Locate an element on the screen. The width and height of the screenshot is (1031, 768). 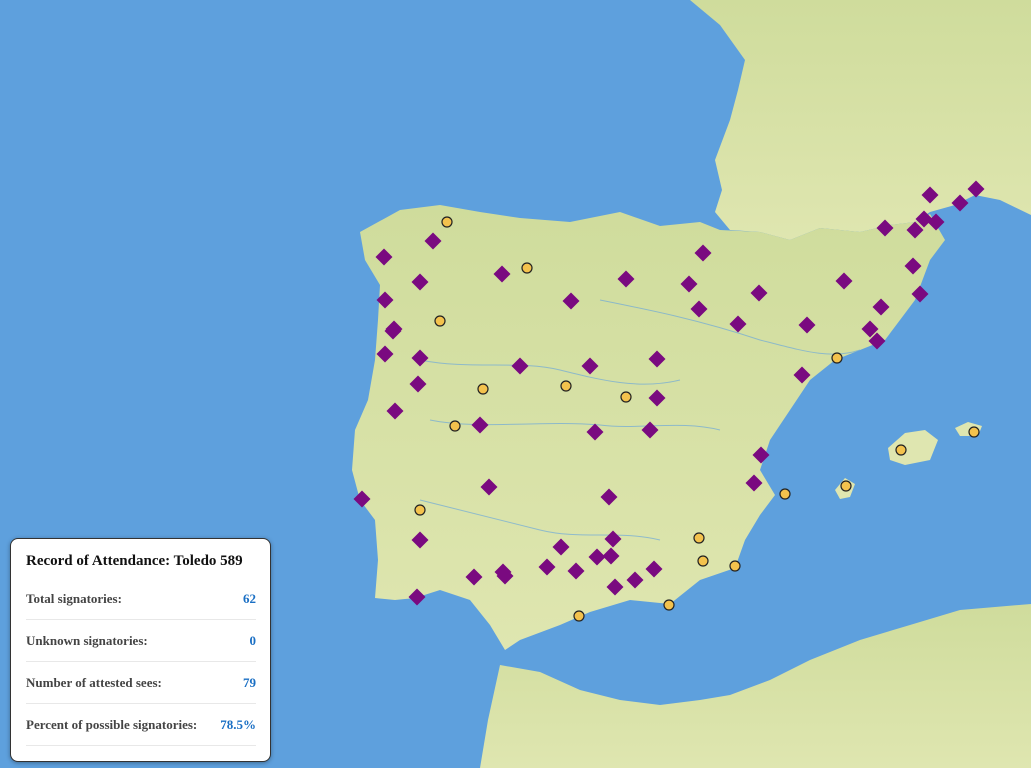
stat-row-attested-sees: Number of attested sees: 79 is located at coordinates (141, 683).